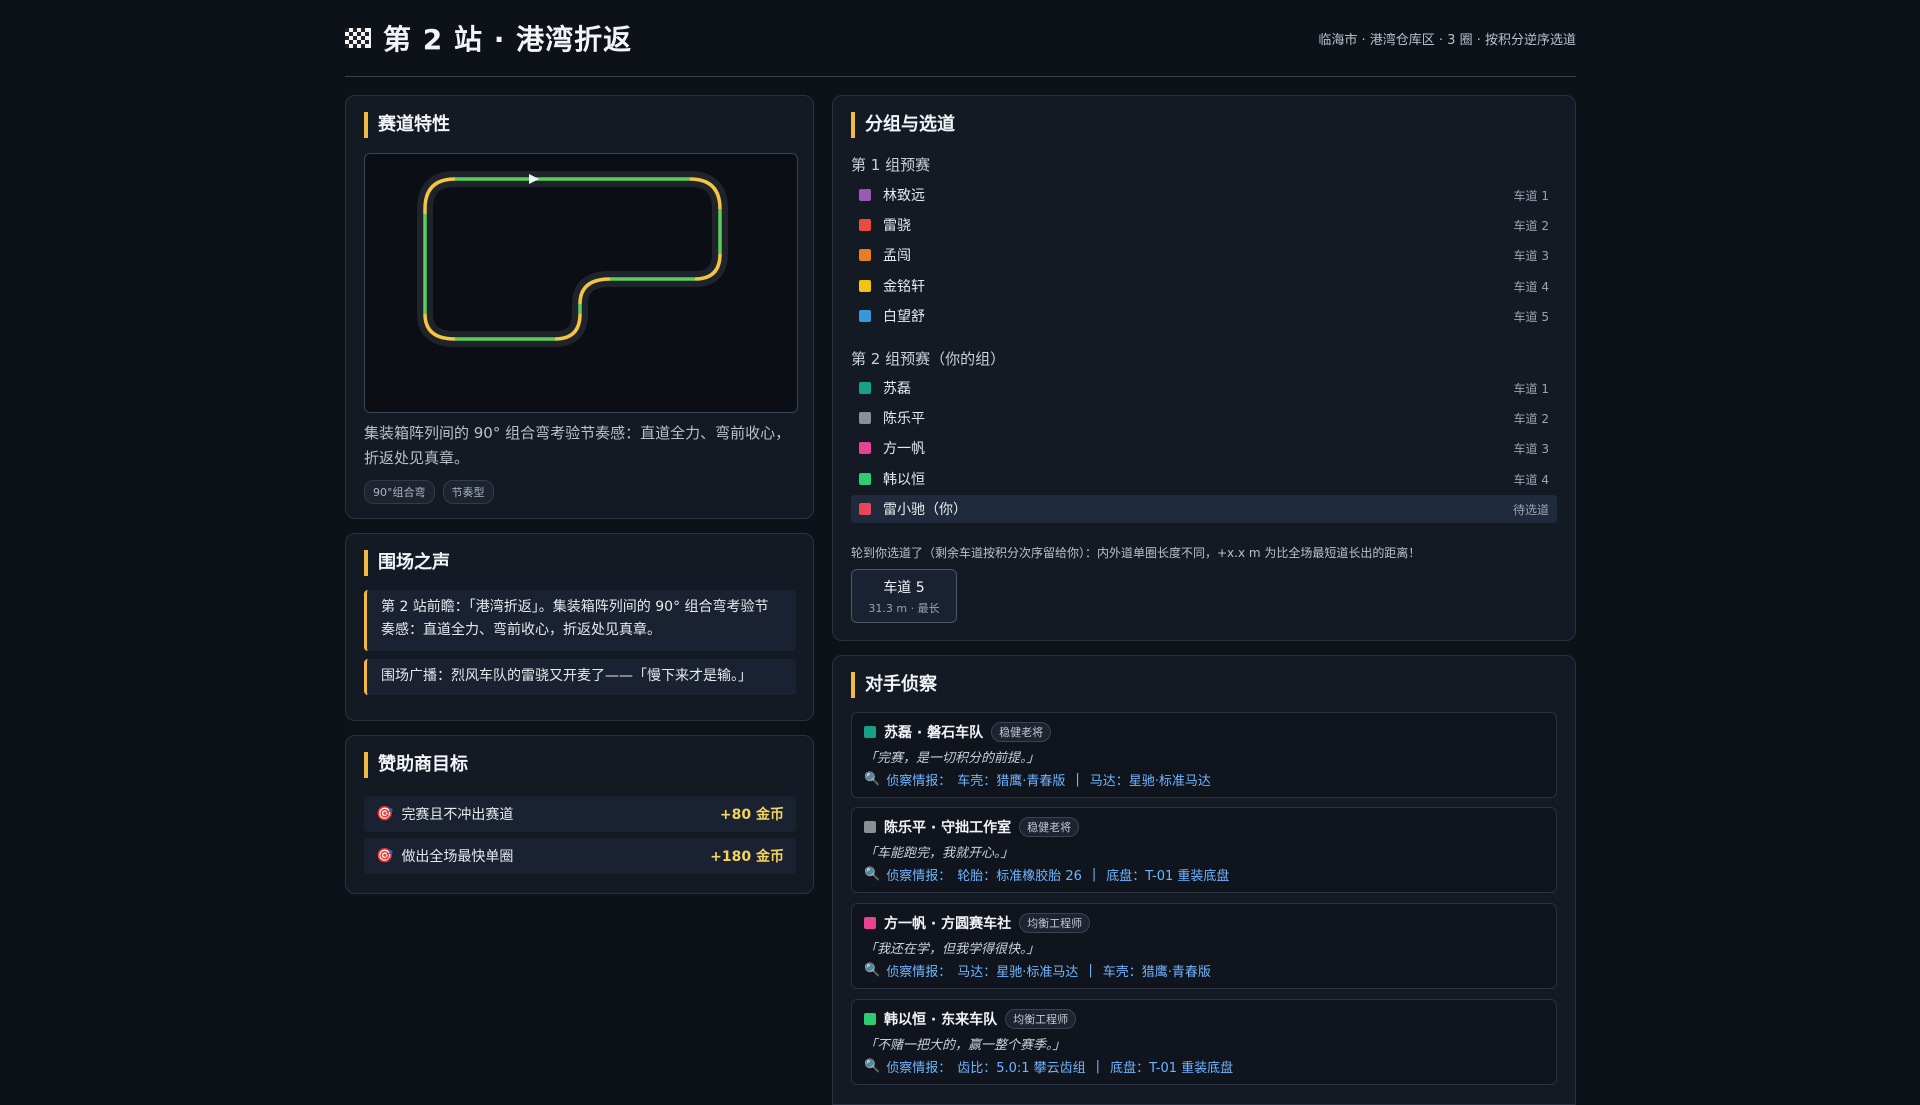  I want to click on racer-name: 陈乐平, so click(904, 419).